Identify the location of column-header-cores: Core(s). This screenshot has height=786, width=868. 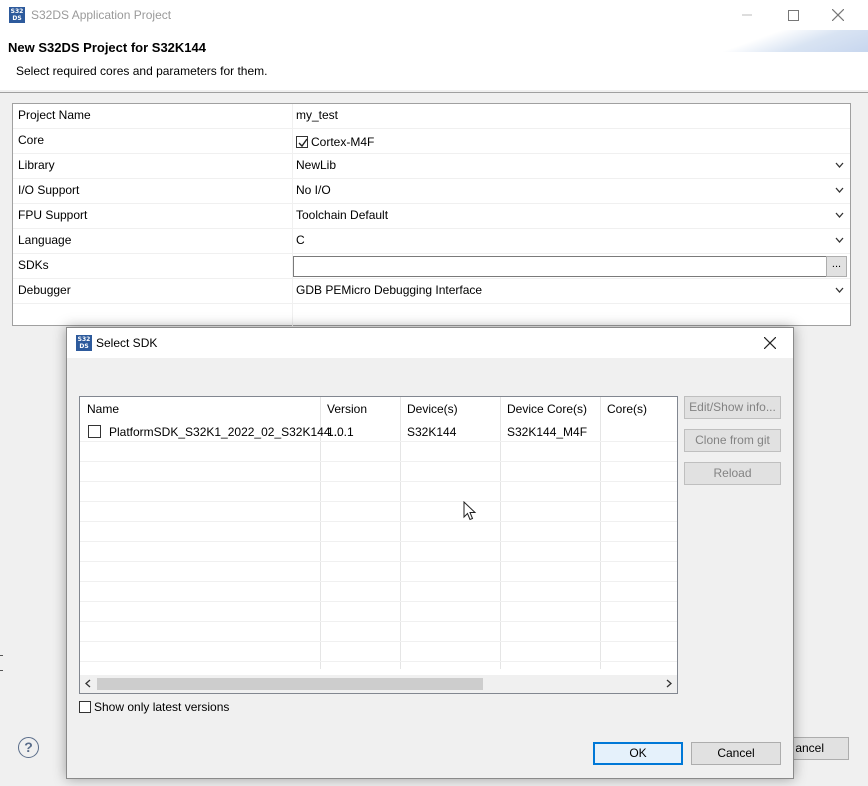
(627, 409).